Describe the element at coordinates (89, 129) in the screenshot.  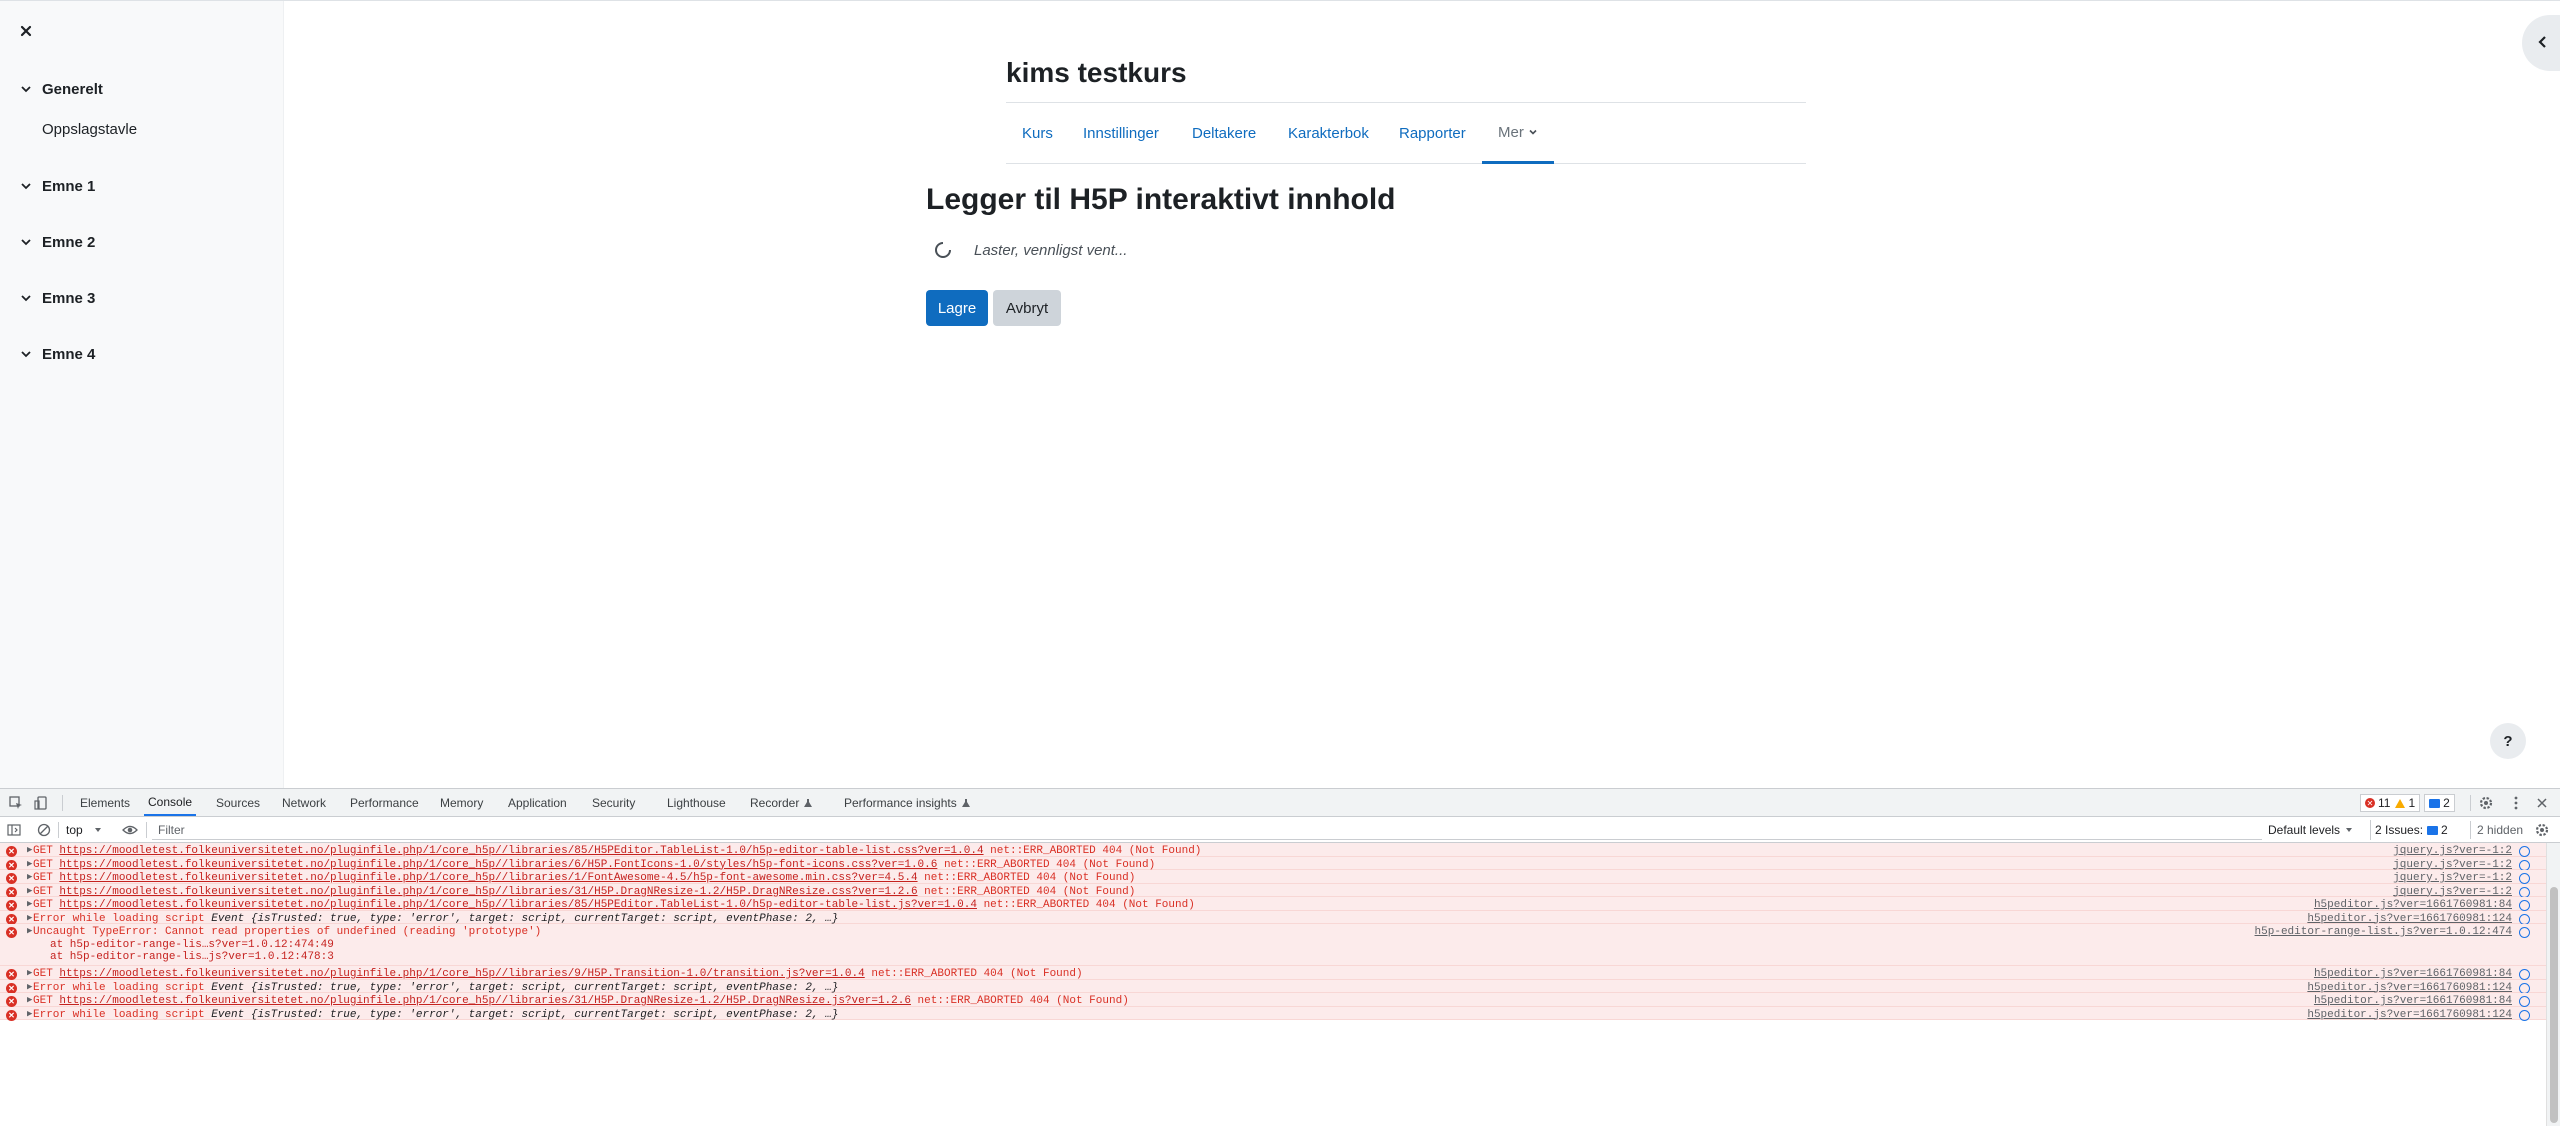
I see `drawer-item-oppslagstavle: Oppslagstavle` at that location.